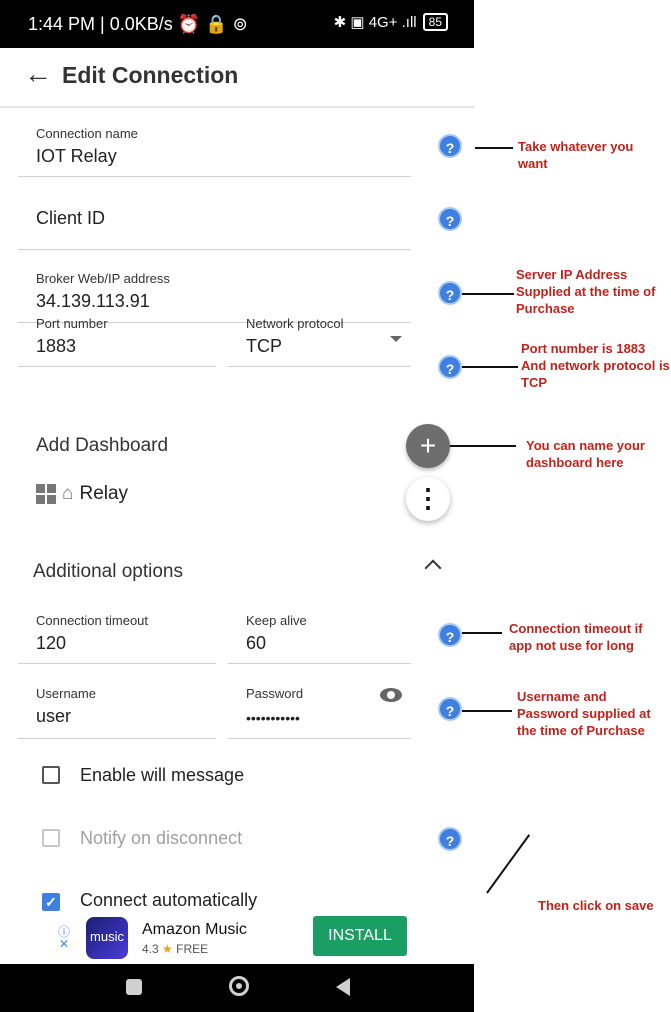  What do you see at coordinates (93, 301) in the screenshot?
I see `broker-address-value: 34.139.113.91` at bounding box center [93, 301].